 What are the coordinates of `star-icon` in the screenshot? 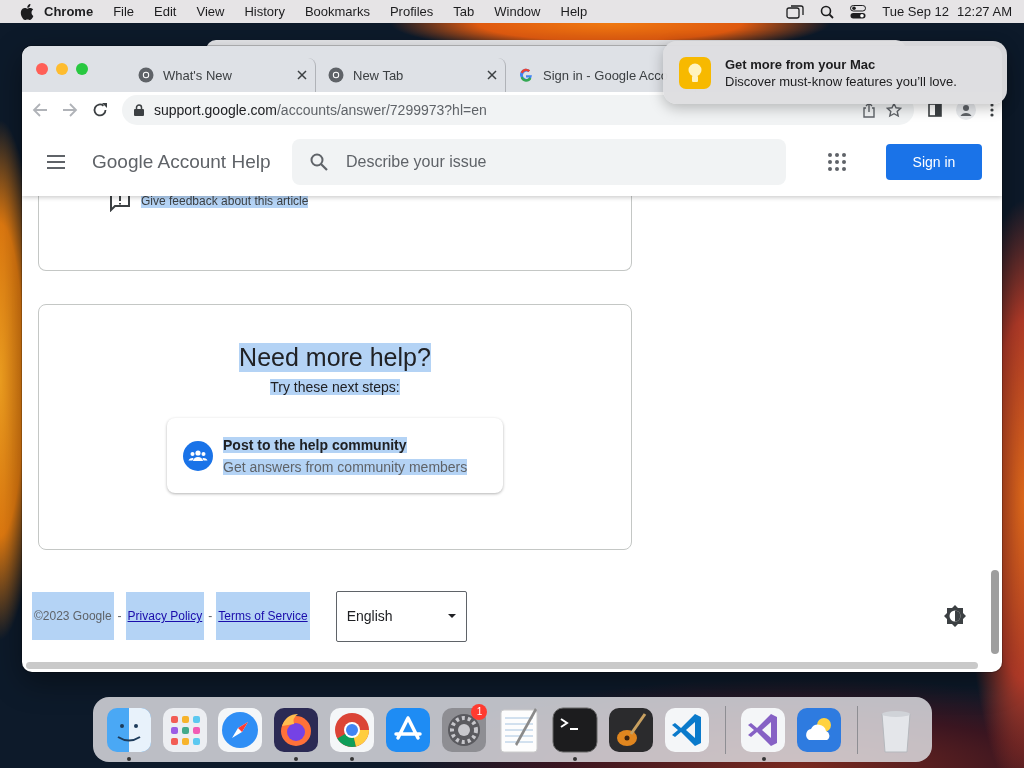 It's located at (894, 110).